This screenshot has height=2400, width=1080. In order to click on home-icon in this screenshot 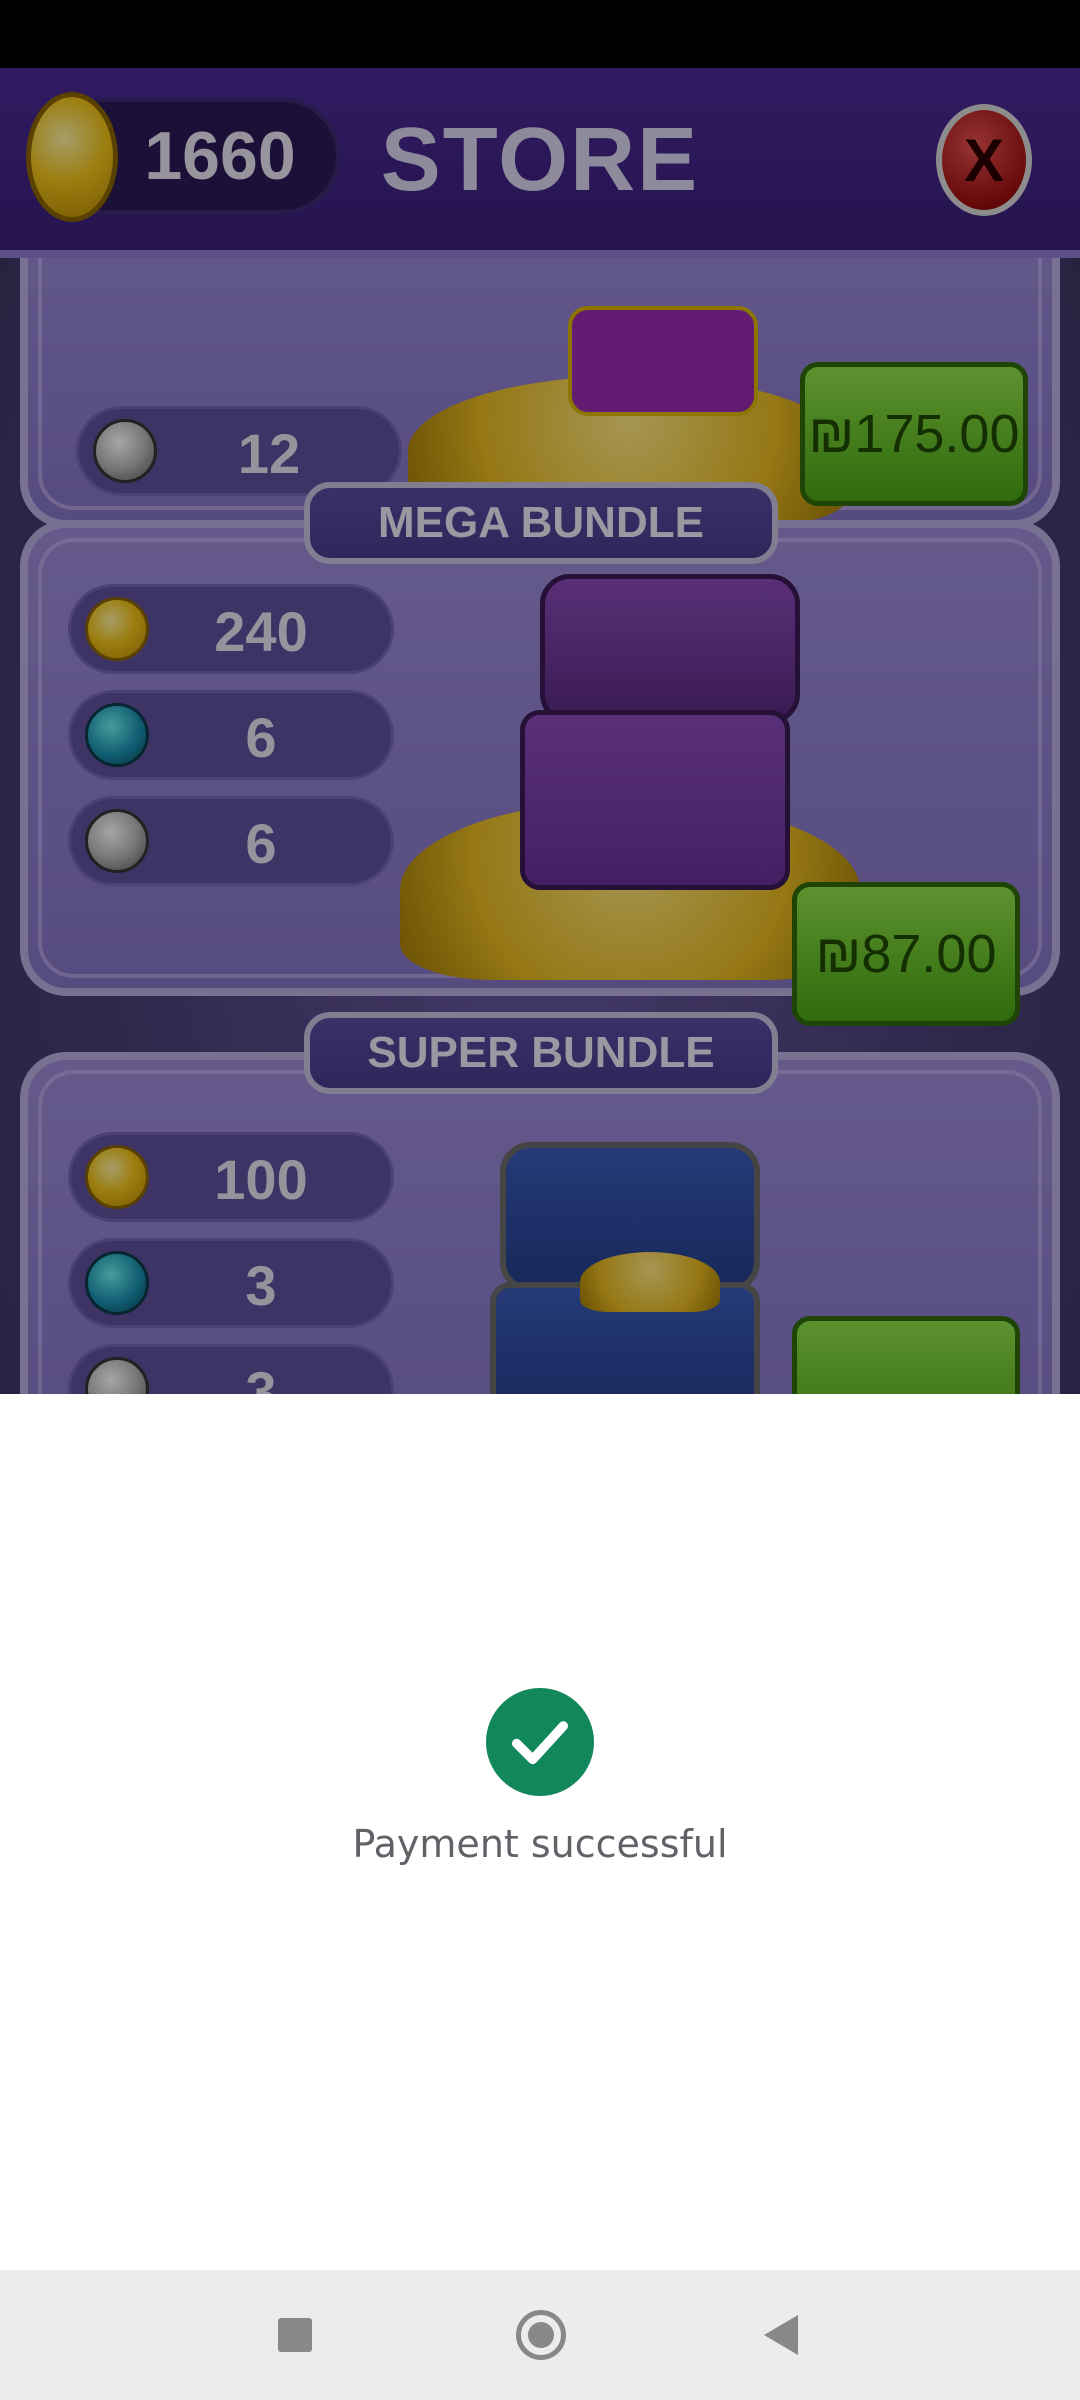, I will do `click(541, 2335)`.